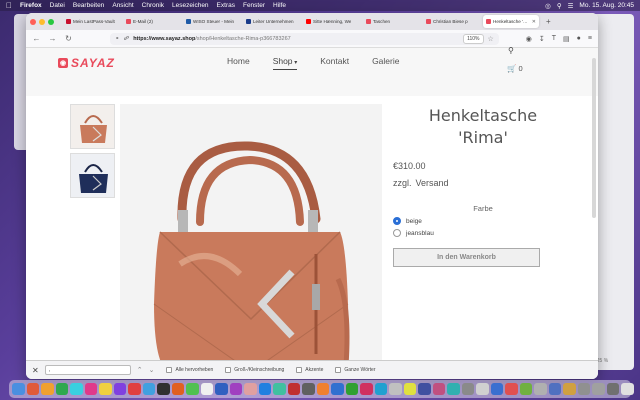 The image size is (640, 400). Describe the element at coordinates (117, 39) in the screenshot. I see `shield-icon: ⚬` at that location.